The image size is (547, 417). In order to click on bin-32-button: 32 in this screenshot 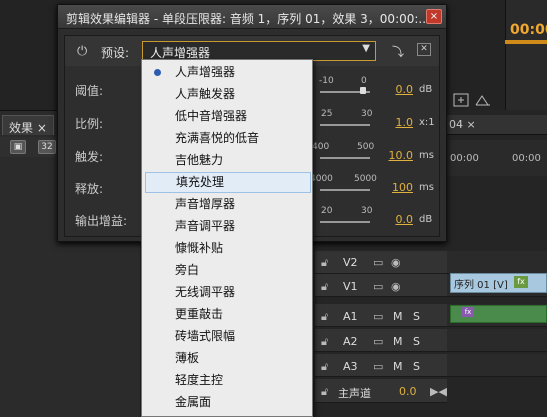, I will do `click(47, 147)`.